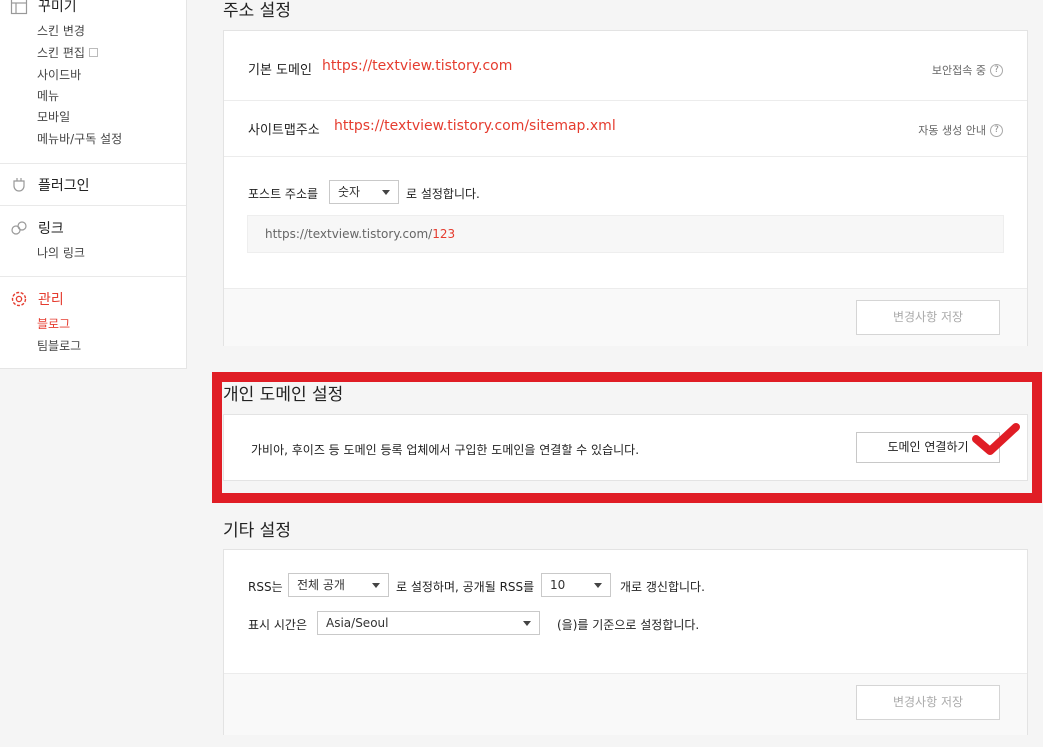  Describe the element at coordinates (284, 130) in the screenshot. I see `sitemap-label: 사이트맵주소` at that location.